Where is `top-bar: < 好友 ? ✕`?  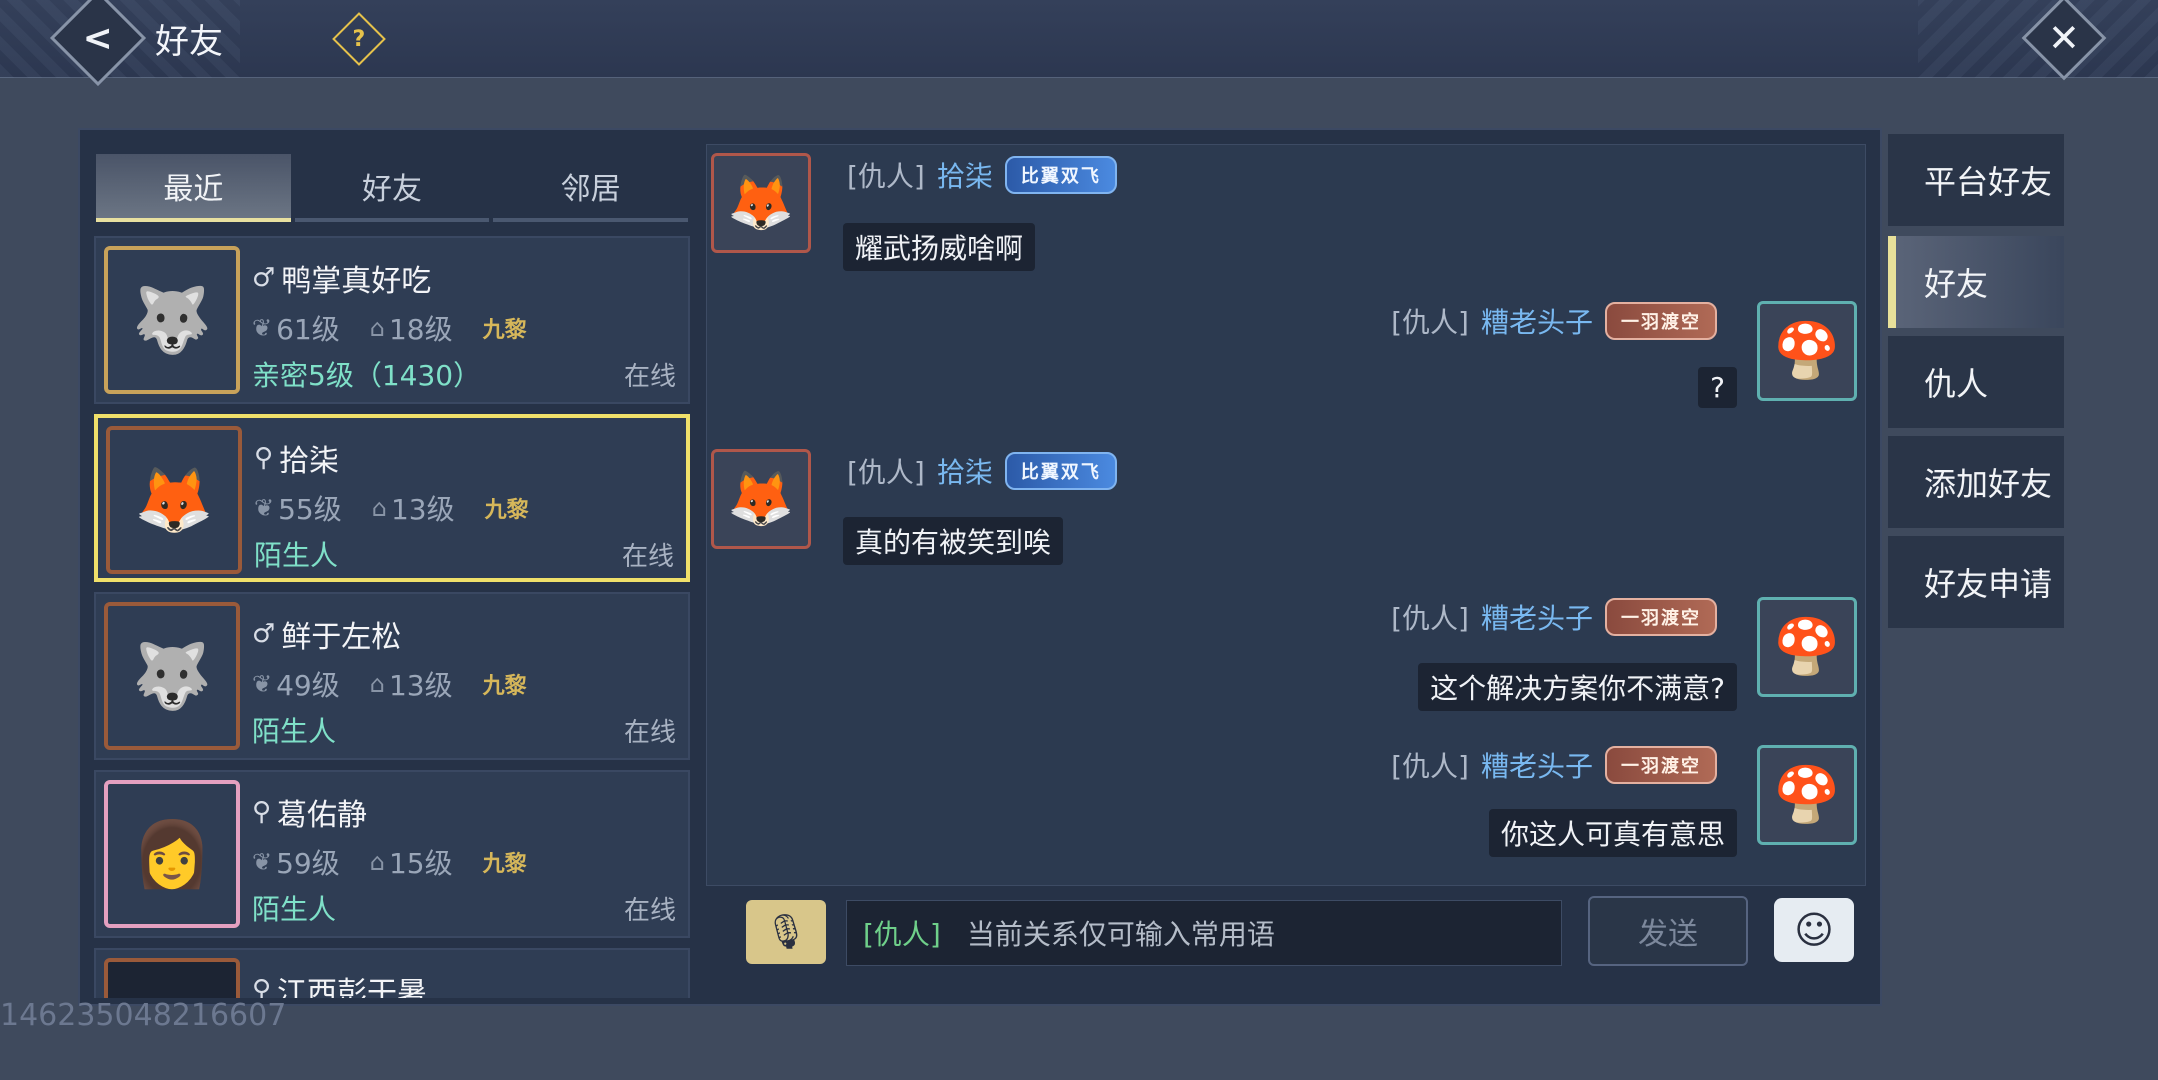
top-bar: < 好友 ? ✕ is located at coordinates (1079, 43).